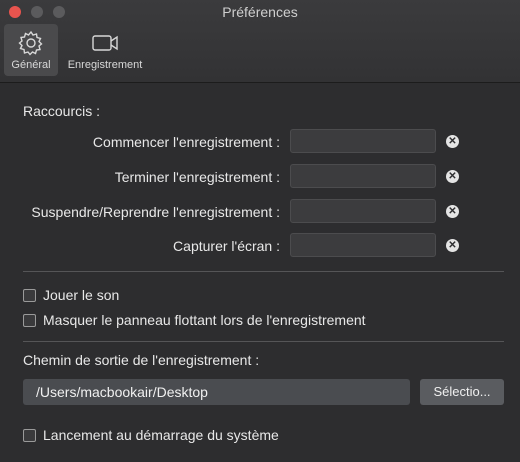 The width and height of the screenshot is (520, 462). I want to click on tab-recording-label: Enregistrement, so click(105, 65).